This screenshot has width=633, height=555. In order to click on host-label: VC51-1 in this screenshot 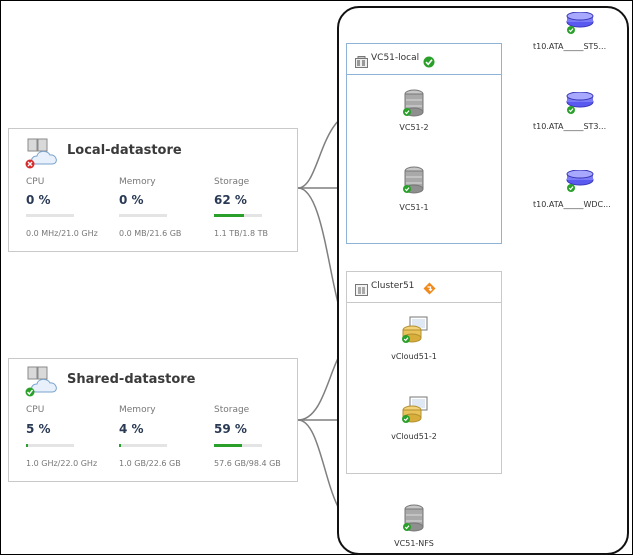, I will do `click(414, 207)`.